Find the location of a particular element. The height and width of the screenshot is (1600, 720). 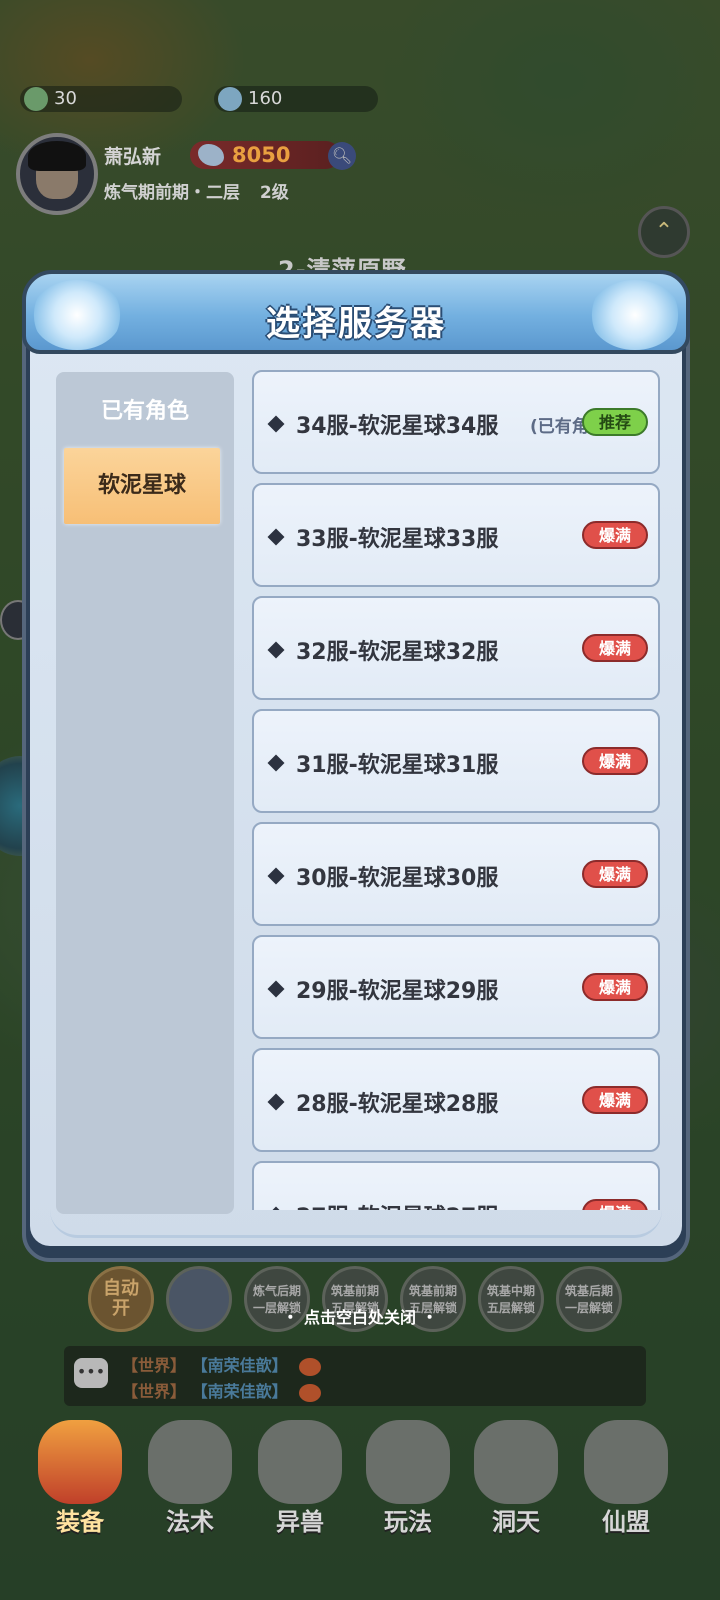

resource-cloud-gem: 160 is located at coordinates (296, 99).